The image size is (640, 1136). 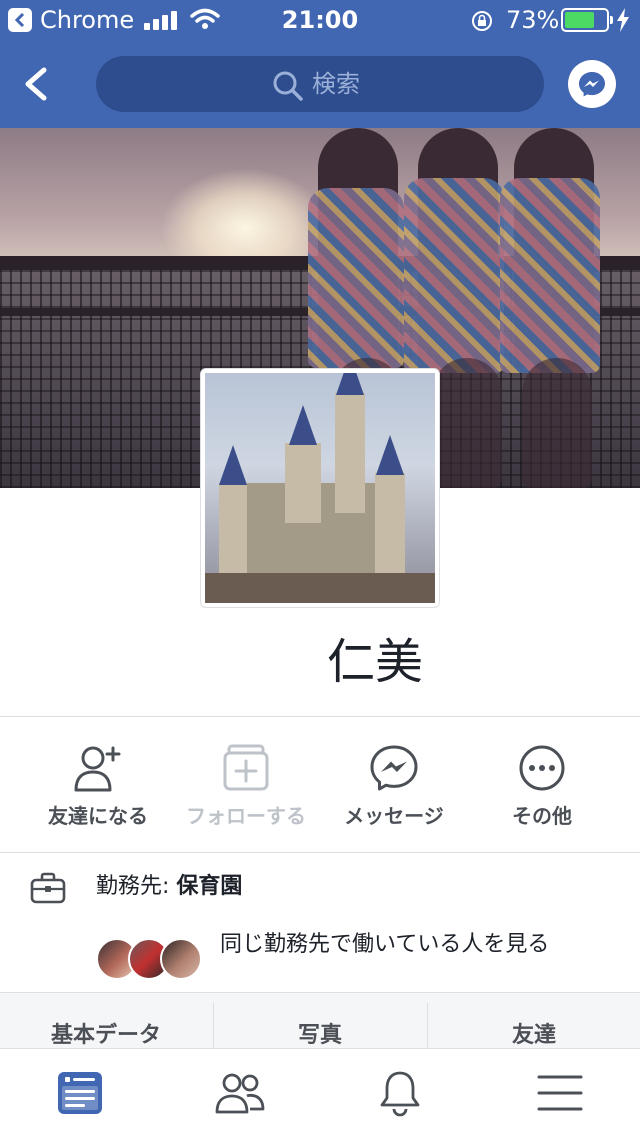 I want to click on more-label: その他, so click(x=542, y=816).